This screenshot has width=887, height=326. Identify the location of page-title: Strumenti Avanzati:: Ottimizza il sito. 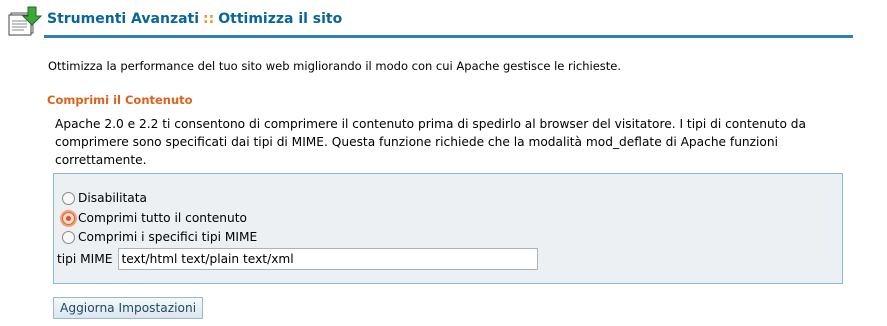
(194, 19).